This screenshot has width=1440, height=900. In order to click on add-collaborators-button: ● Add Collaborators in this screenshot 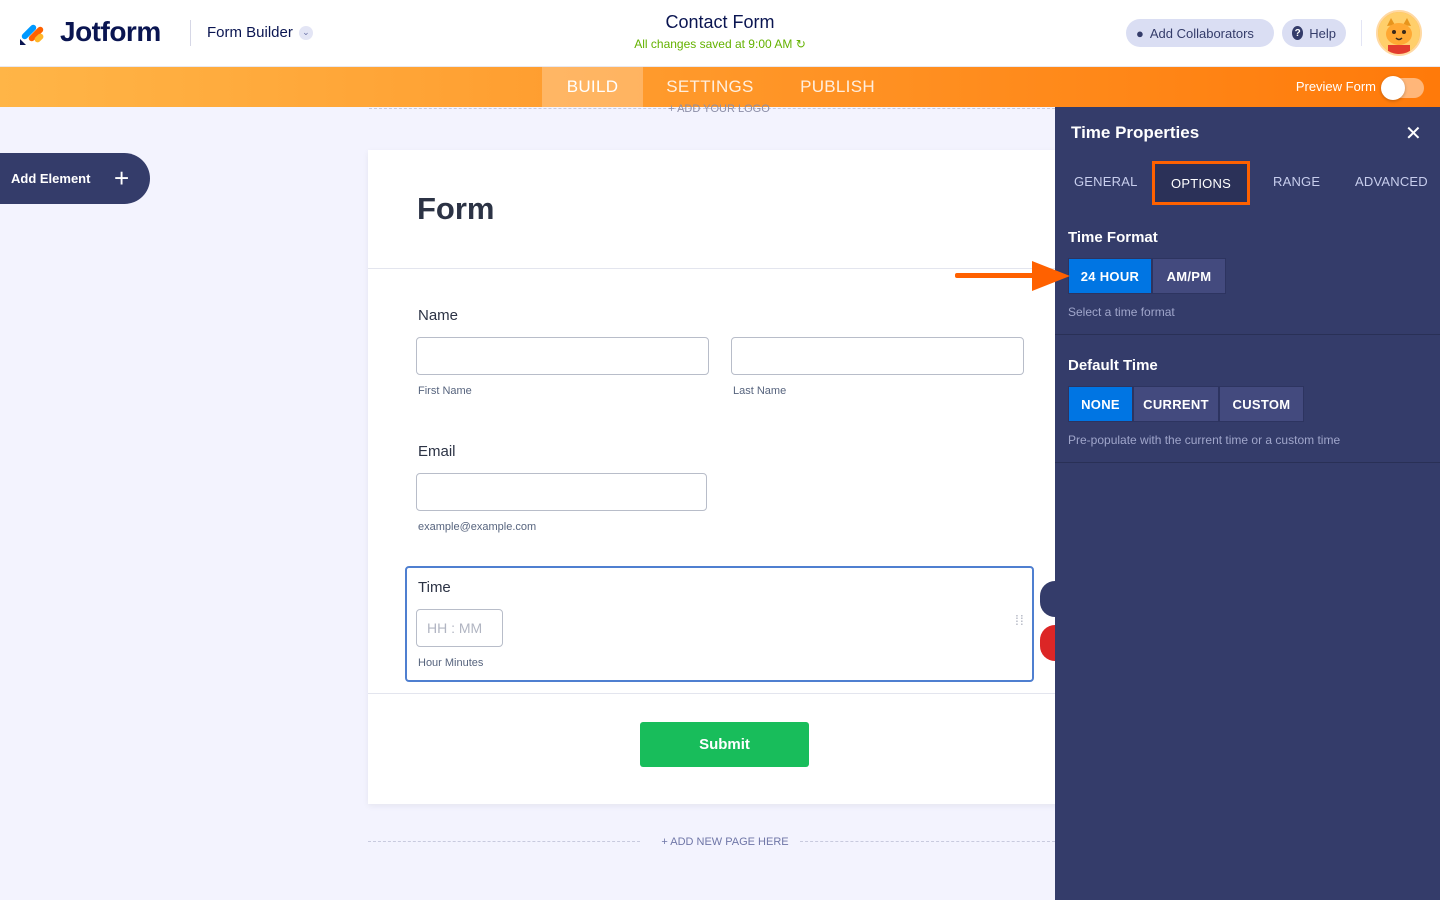, I will do `click(1200, 33)`.